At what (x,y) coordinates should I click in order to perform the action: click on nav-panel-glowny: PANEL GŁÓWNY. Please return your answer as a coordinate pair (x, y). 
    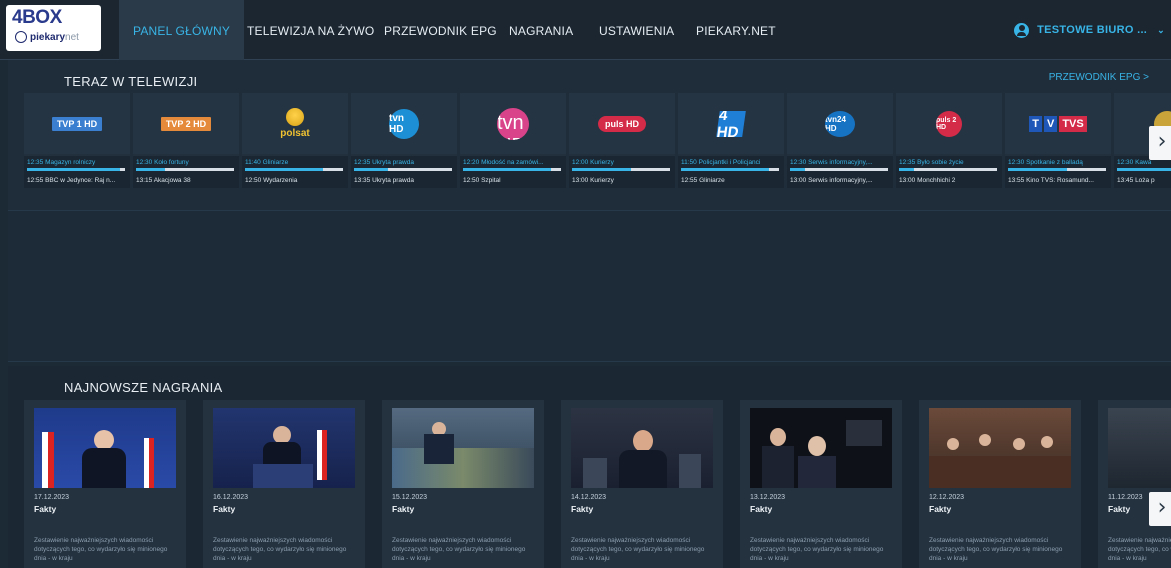
    Looking at the image, I should click on (182, 30).